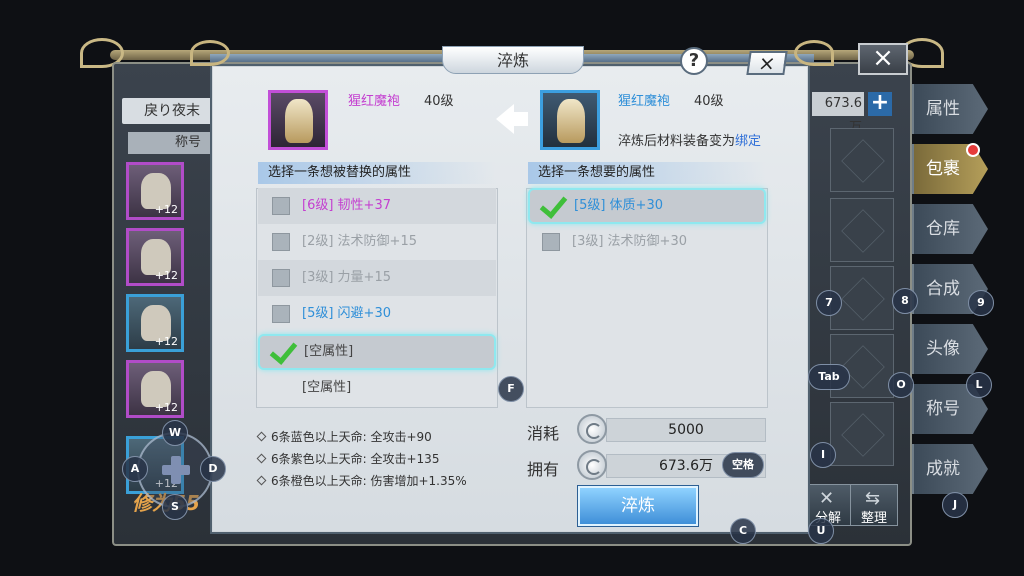 The image size is (1024, 576). What do you see at coordinates (344, 436) in the screenshot?
I see `bonus-line-1: 6条蓝色以上天命: 全攻击+90` at bounding box center [344, 436].